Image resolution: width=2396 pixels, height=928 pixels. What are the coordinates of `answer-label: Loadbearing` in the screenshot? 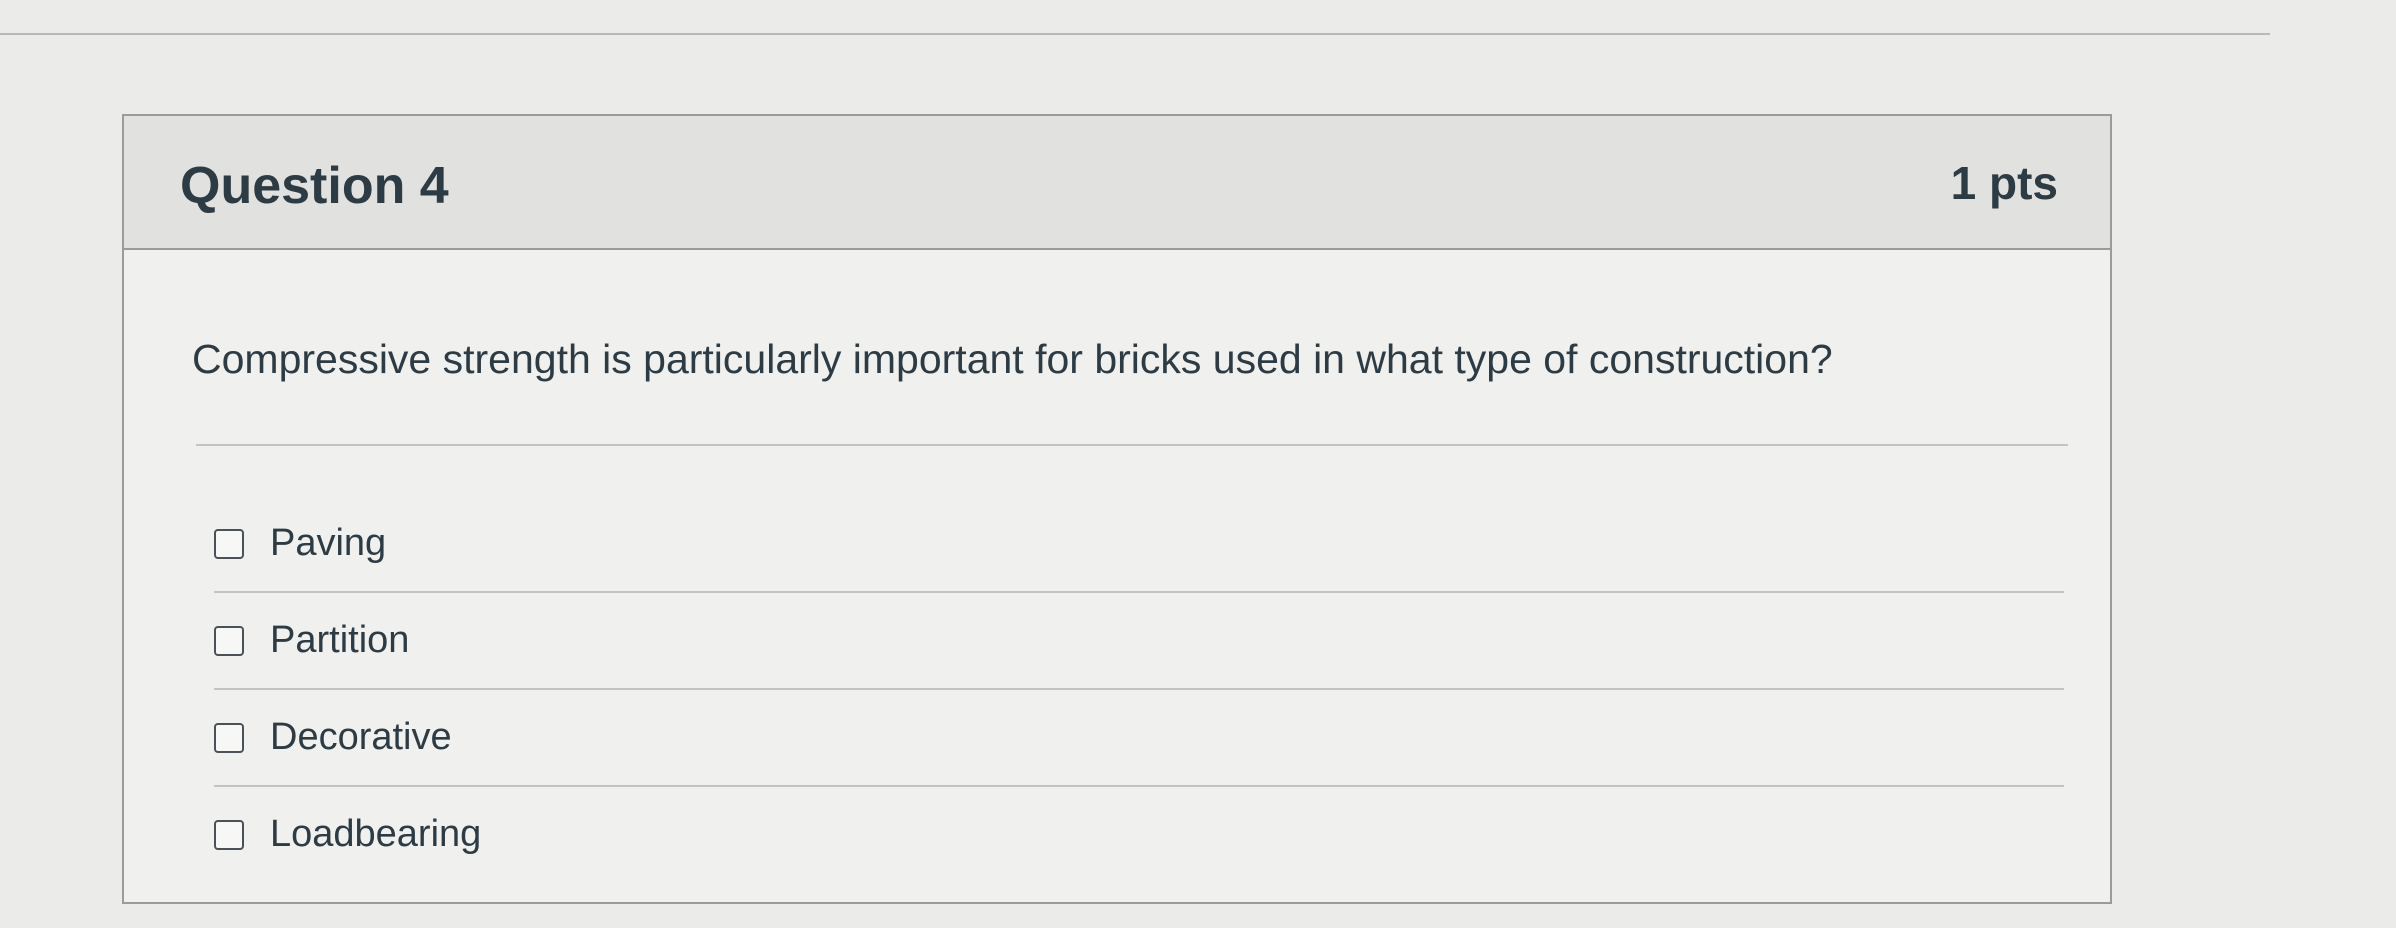 It's located at (376, 834).